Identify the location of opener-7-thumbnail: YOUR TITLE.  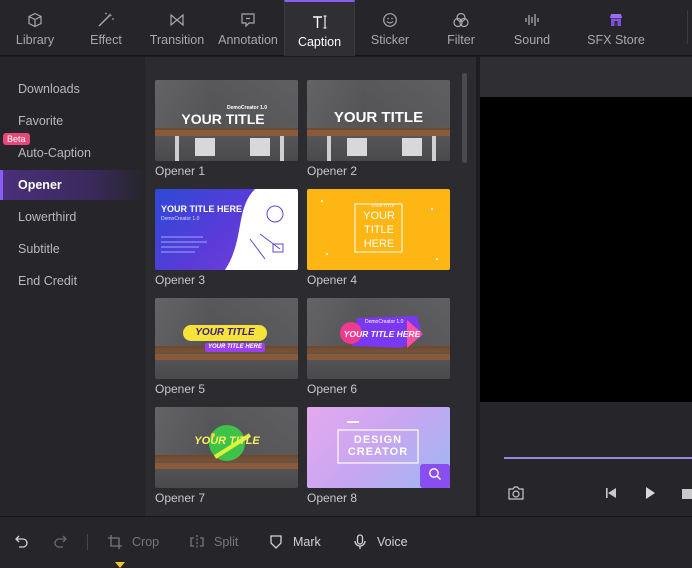
(226, 447).